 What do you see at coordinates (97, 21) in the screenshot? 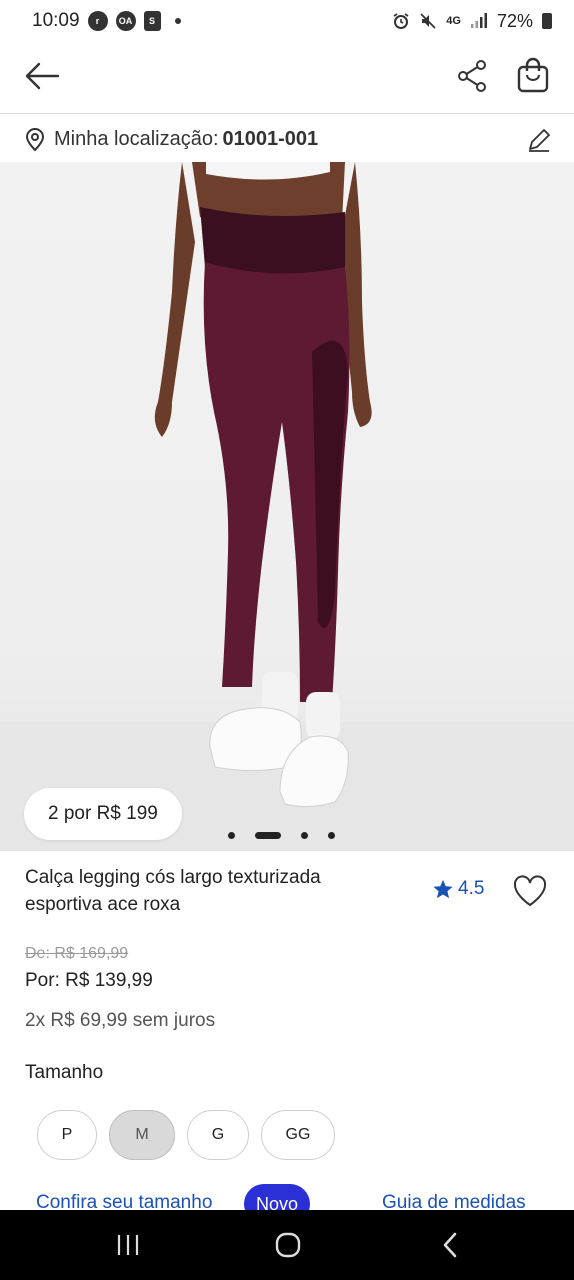
I see `app-notification-icon: r` at bounding box center [97, 21].